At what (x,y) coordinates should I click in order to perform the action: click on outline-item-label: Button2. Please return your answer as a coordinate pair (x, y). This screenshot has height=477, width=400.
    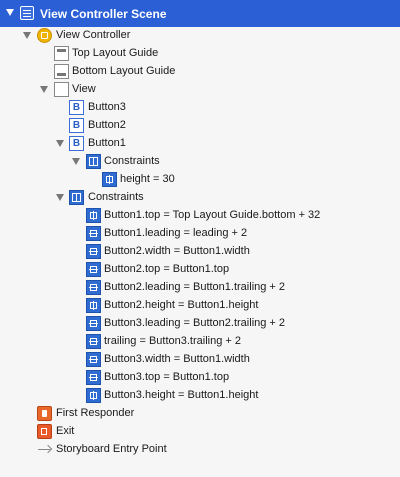
    Looking at the image, I should click on (107, 125).